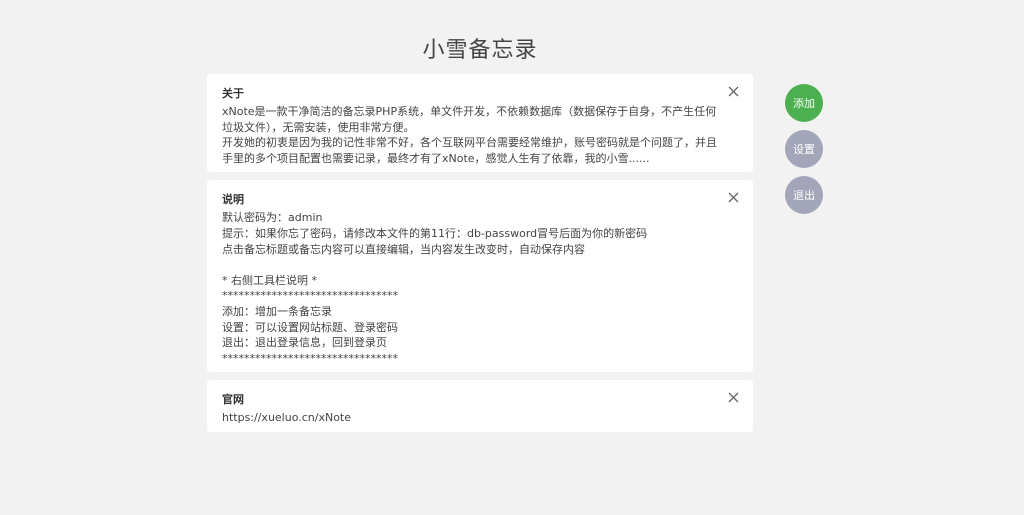  What do you see at coordinates (804, 149) in the screenshot?
I see `settings-button: 设置` at bounding box center [804, 149].